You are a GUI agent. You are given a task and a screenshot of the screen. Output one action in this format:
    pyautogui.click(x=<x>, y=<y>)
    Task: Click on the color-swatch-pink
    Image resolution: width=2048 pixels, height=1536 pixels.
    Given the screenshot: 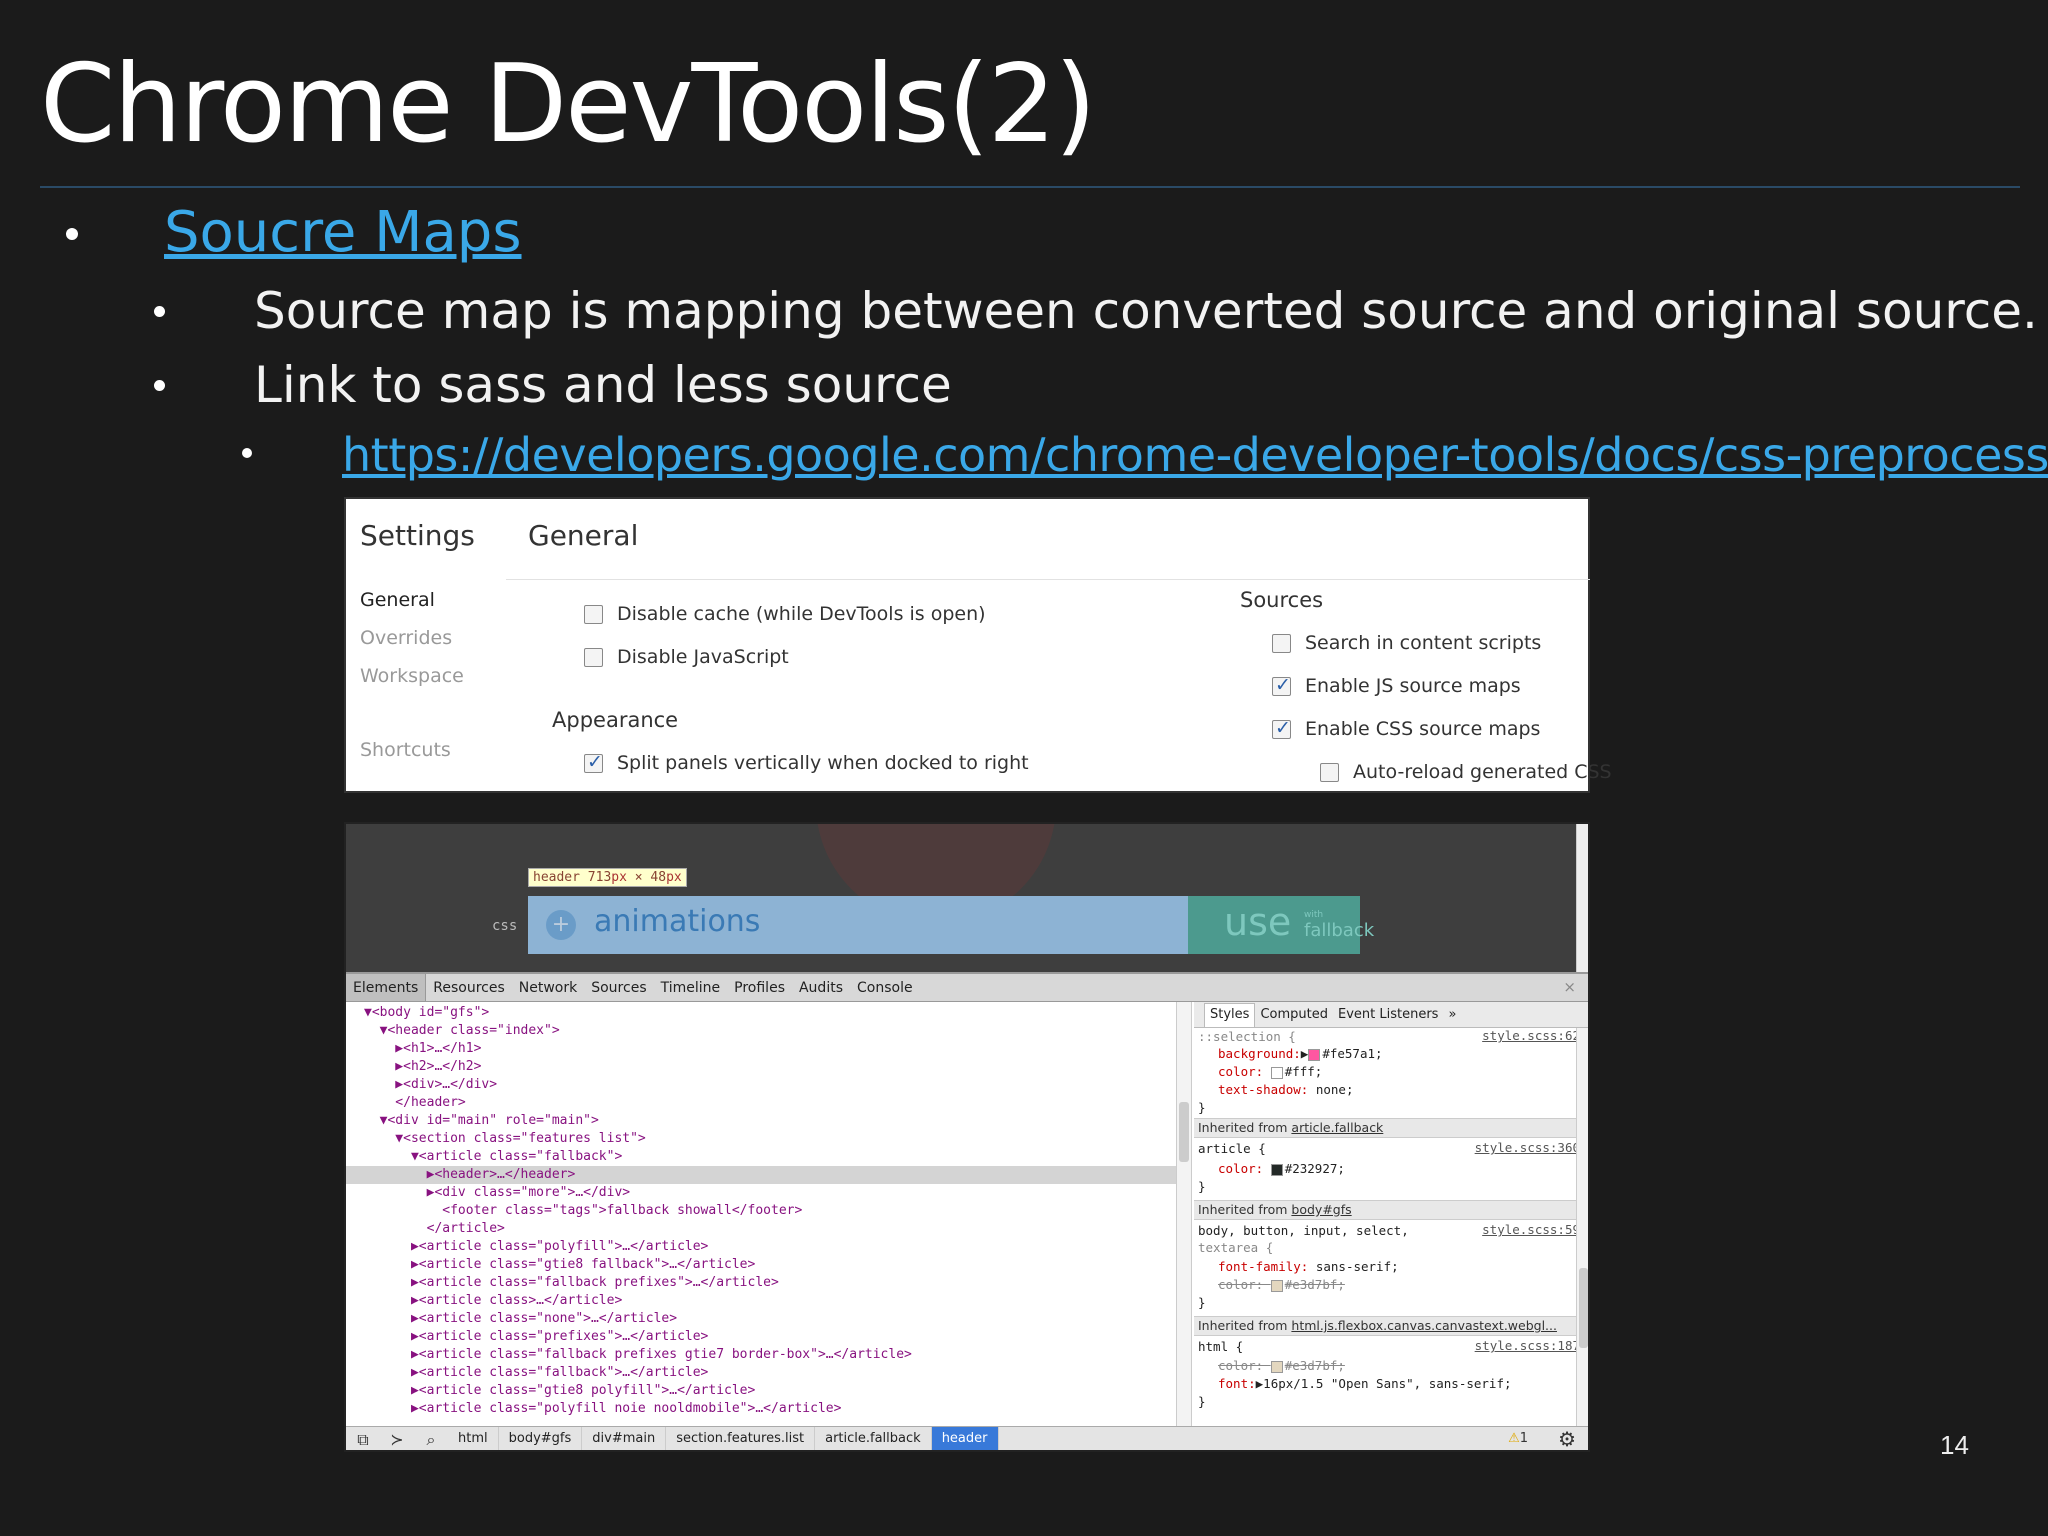 What is the action you would take?
    pyautogui.click(x=1314, y=1054)
    